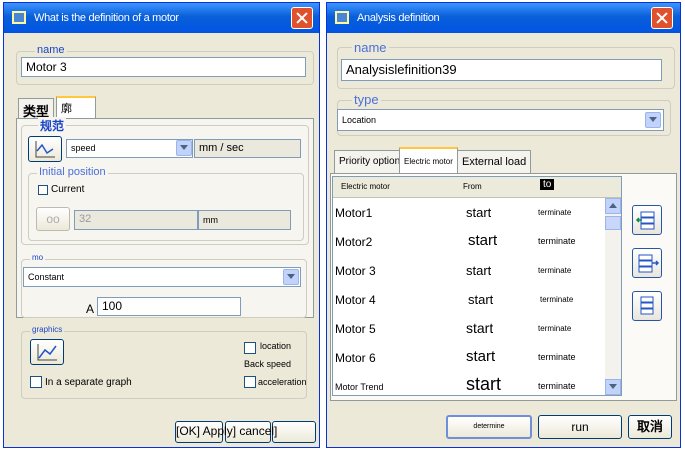 The width and height of the screenshot is (685, 461). I want to click on determine-label: determine, so click(489, 426).